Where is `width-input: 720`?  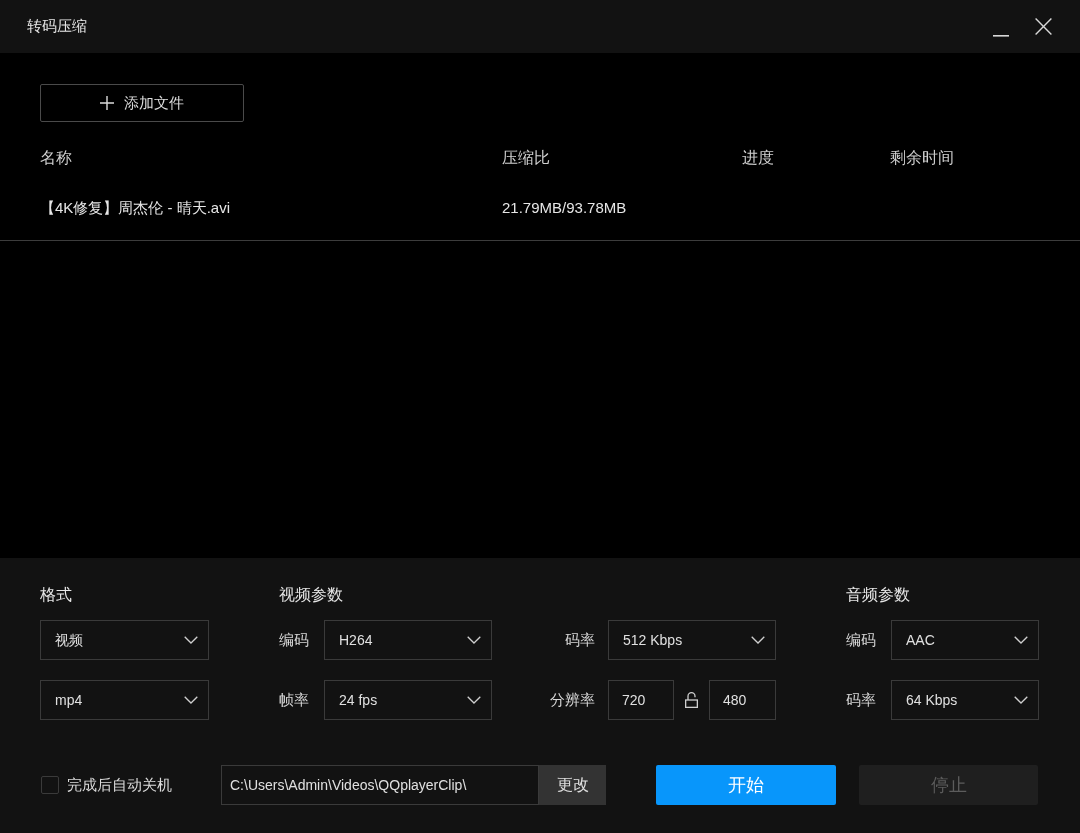
width-input: 720 is located at coordinates (641, 700).